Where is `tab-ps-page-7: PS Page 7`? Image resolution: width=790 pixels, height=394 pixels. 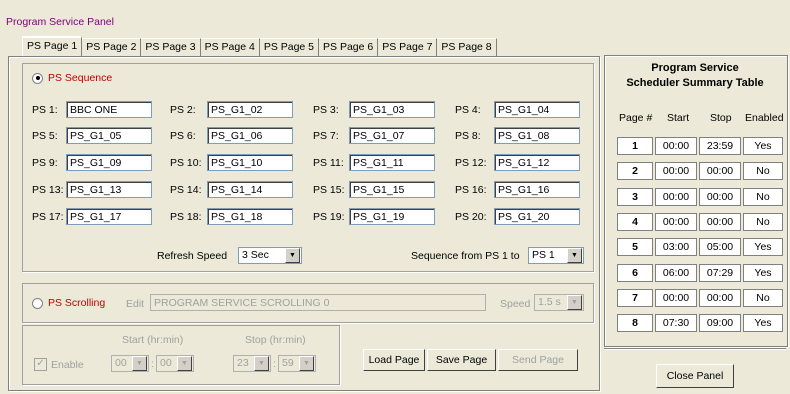
tab-ps-page-7: PS Page 7 is located at coordinates (408, 47).